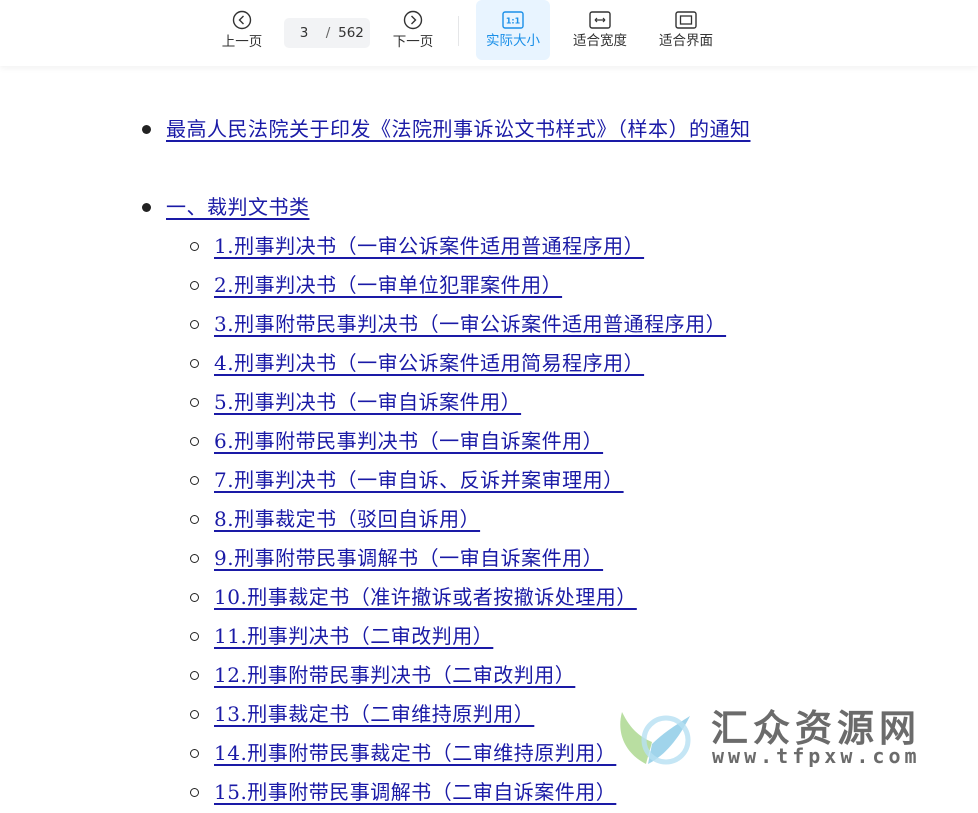 This screenshot has height=813, width=978. I want to click on toolbar-divider, so click(458, 31).